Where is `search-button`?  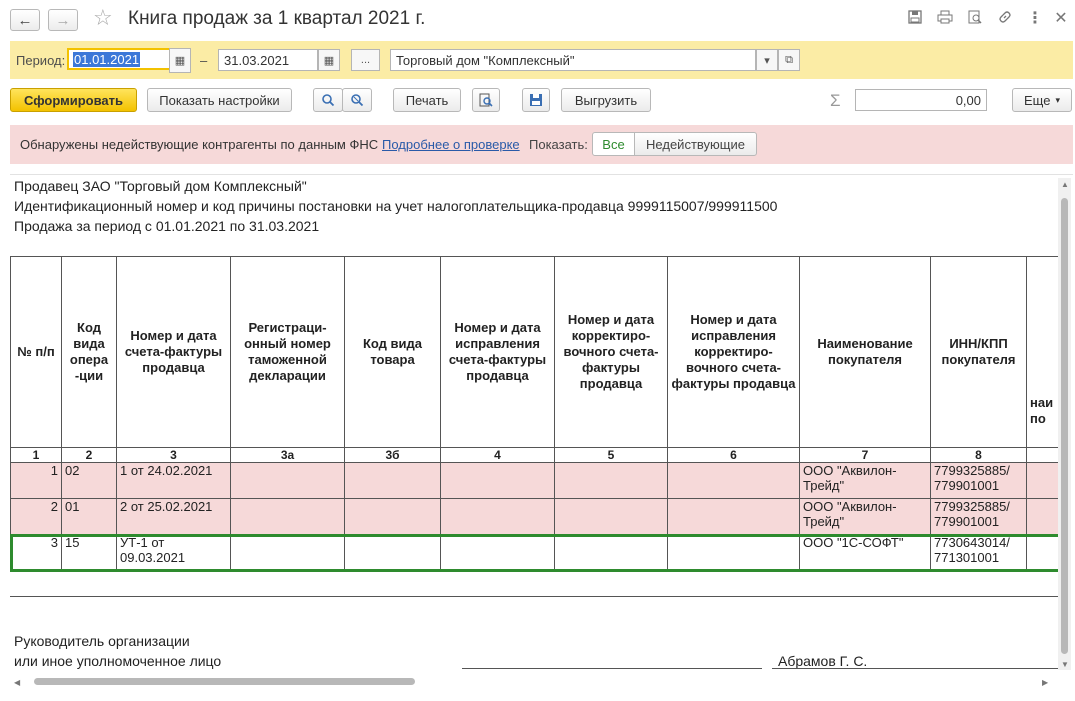
search-button is located at coordinates (328, 100).